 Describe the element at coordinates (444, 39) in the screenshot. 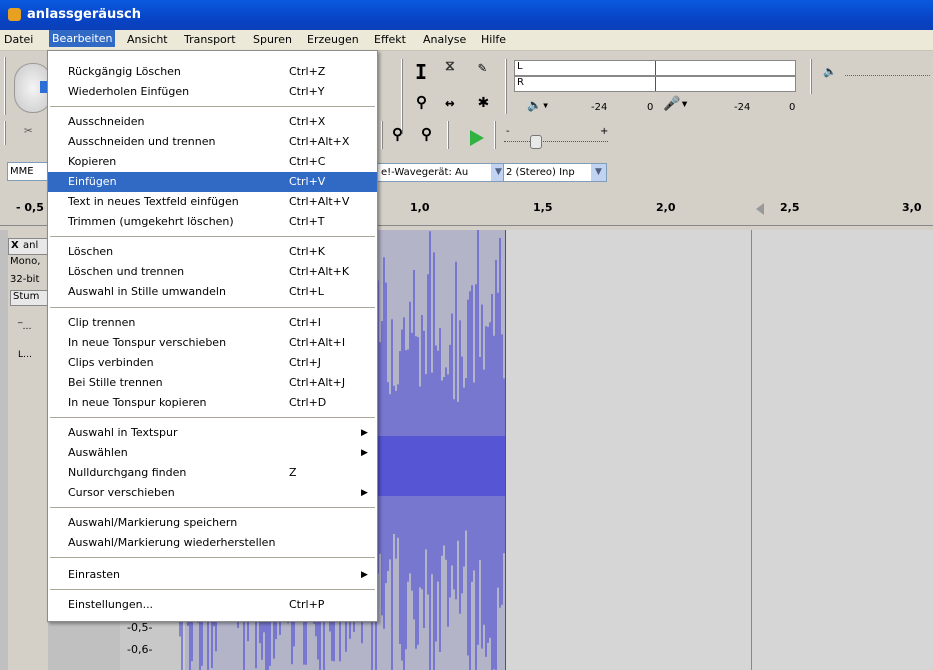

I see `menu-analyse: Analyse` at that location.